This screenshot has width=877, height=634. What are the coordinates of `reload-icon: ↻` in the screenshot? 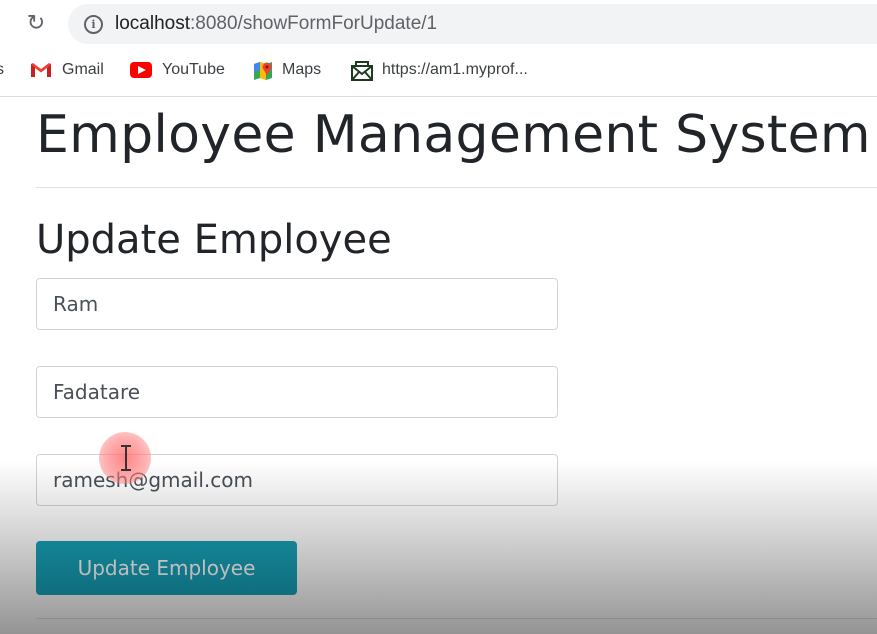 It's located at (36, 24).